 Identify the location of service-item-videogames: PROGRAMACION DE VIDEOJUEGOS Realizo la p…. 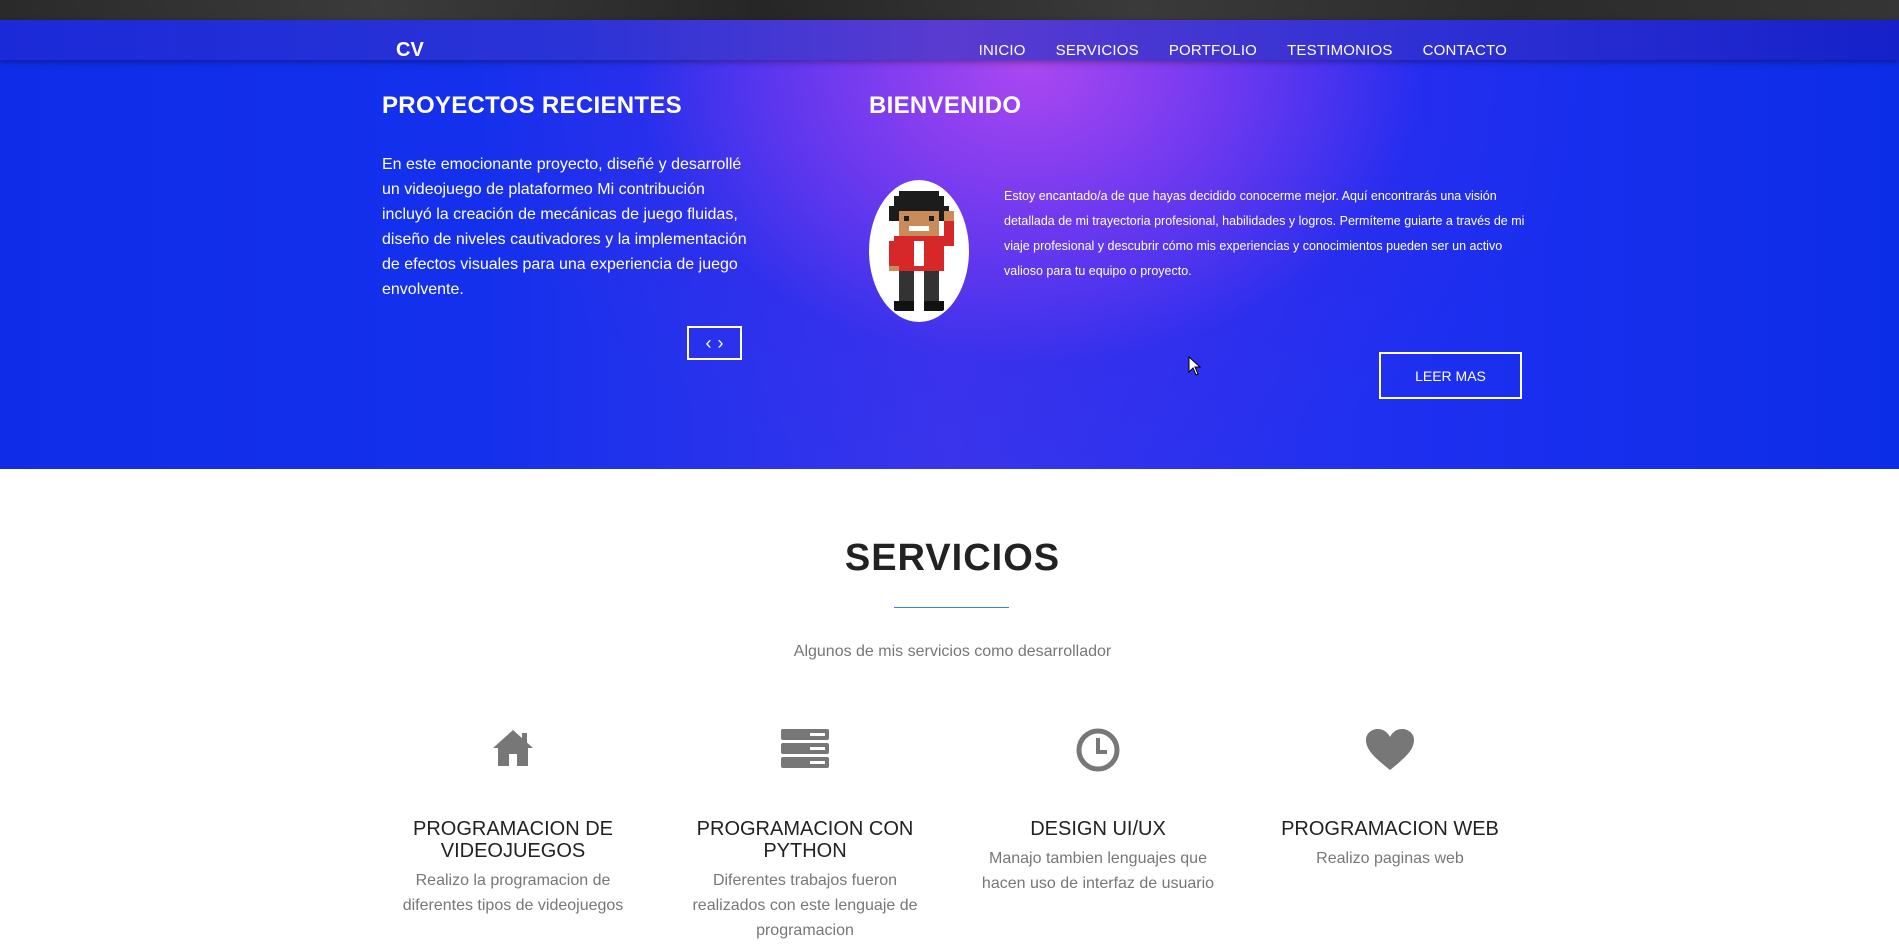
(513, 823).